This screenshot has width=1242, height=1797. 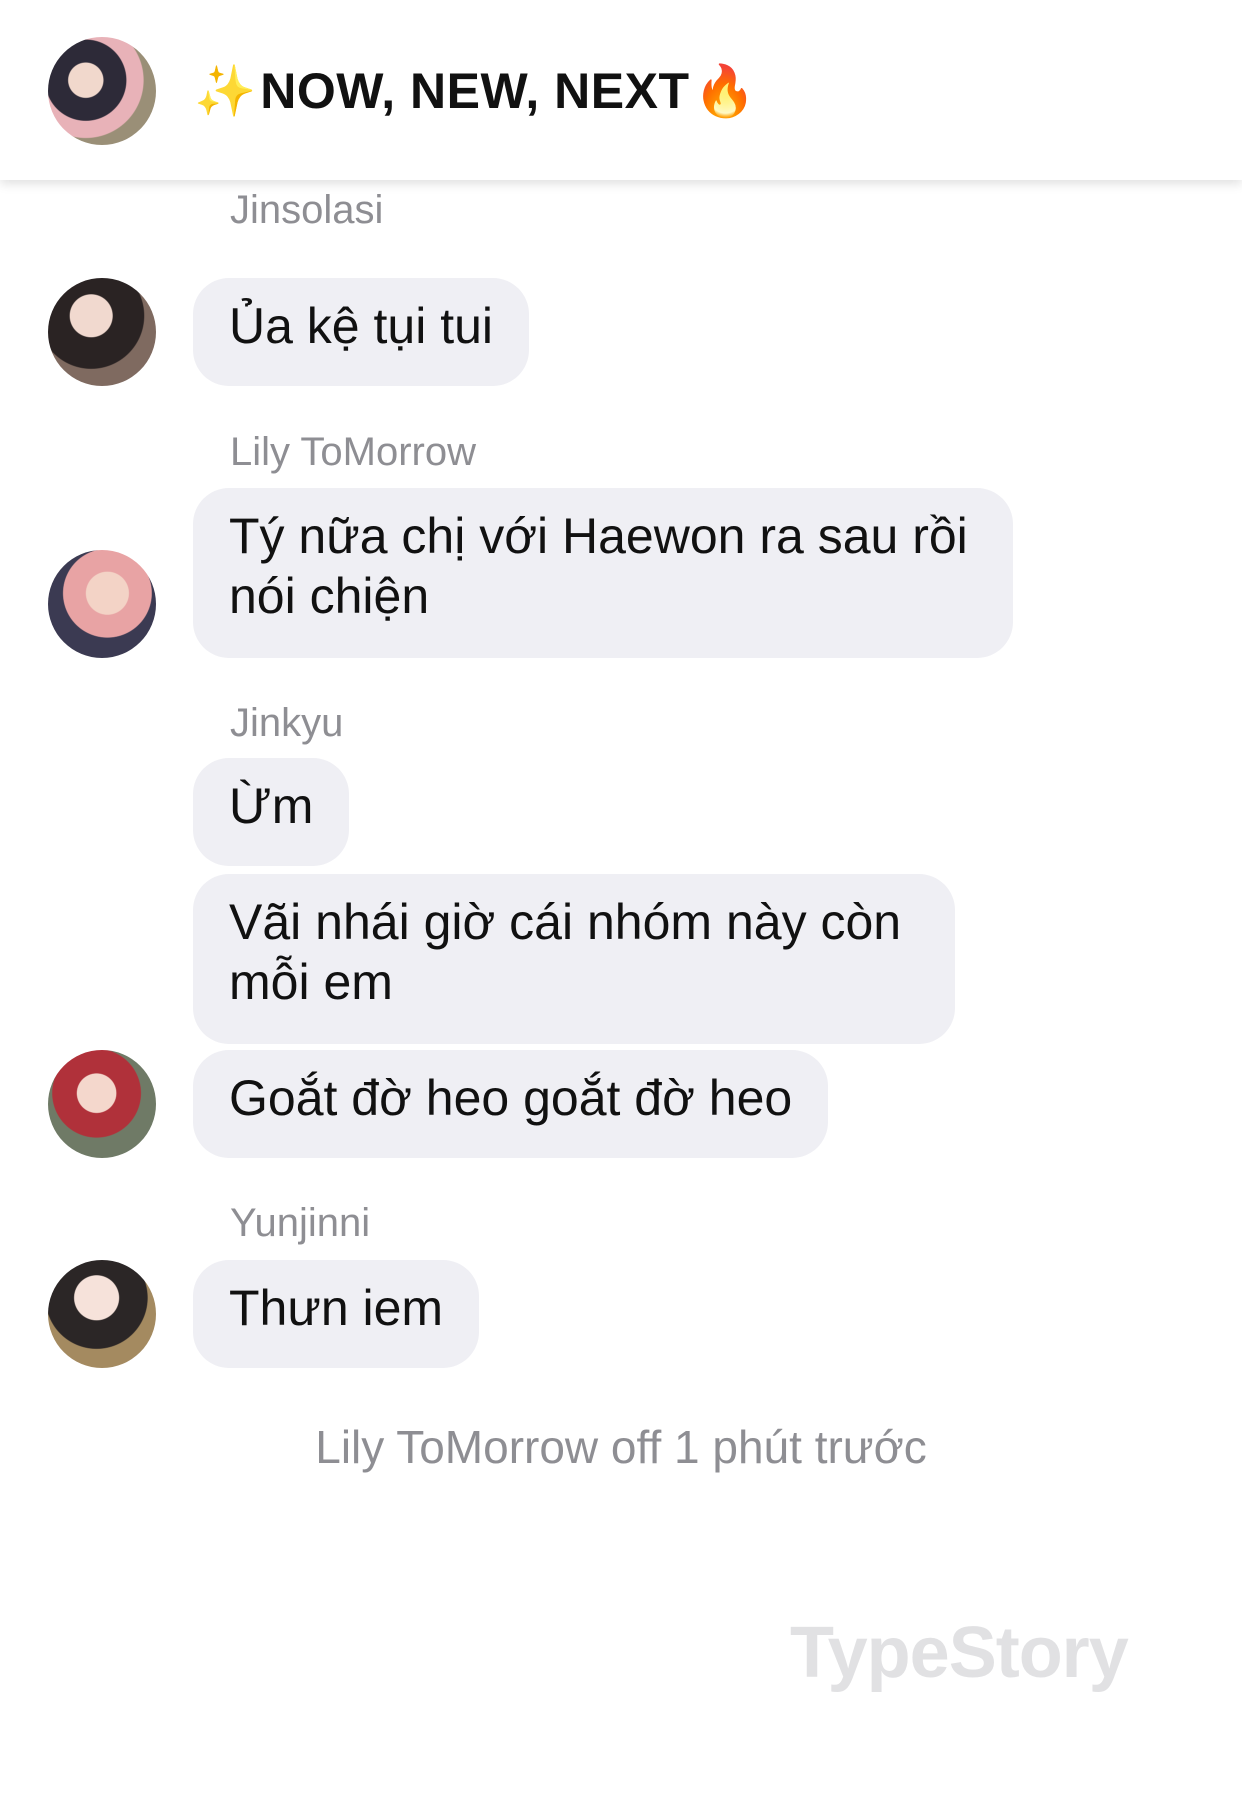 What do you see at coordinates (959, 1653) in the screenshot?
I see `watermark: TypeStory` at bounding box center [959, 1653].